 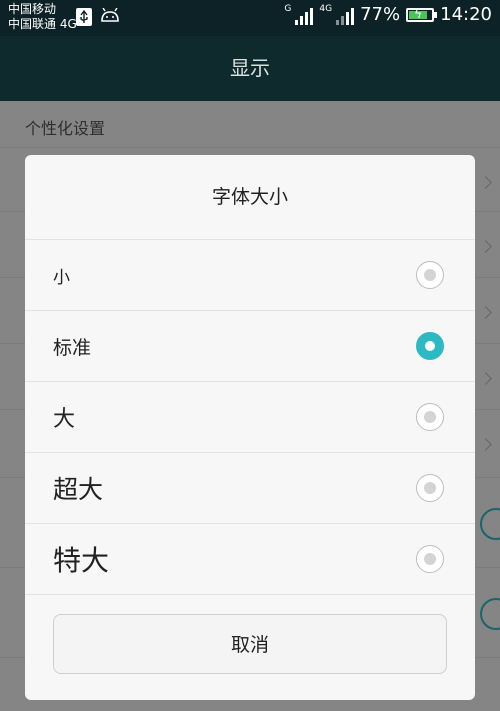 I want to click on font-option-huge: 特大, so click(x=250, y=559).